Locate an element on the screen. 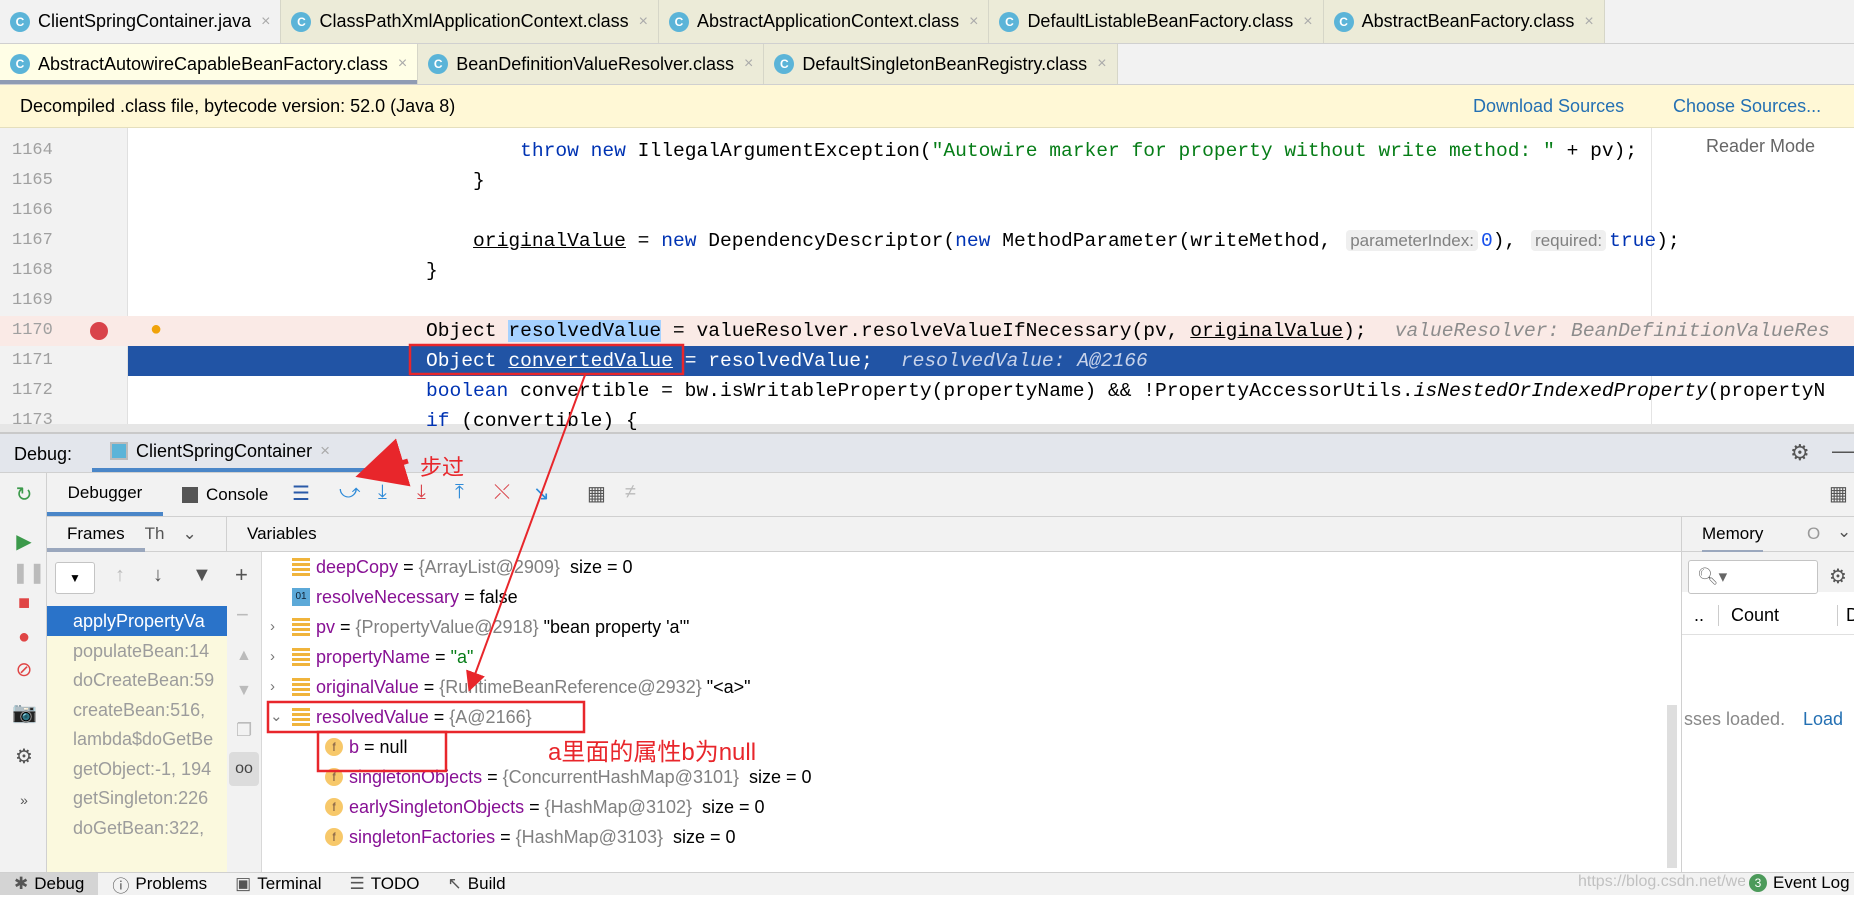 This screenshot has height=897, width=1854. step-out-icon: ⤒ is located at coordinates (459, 492).